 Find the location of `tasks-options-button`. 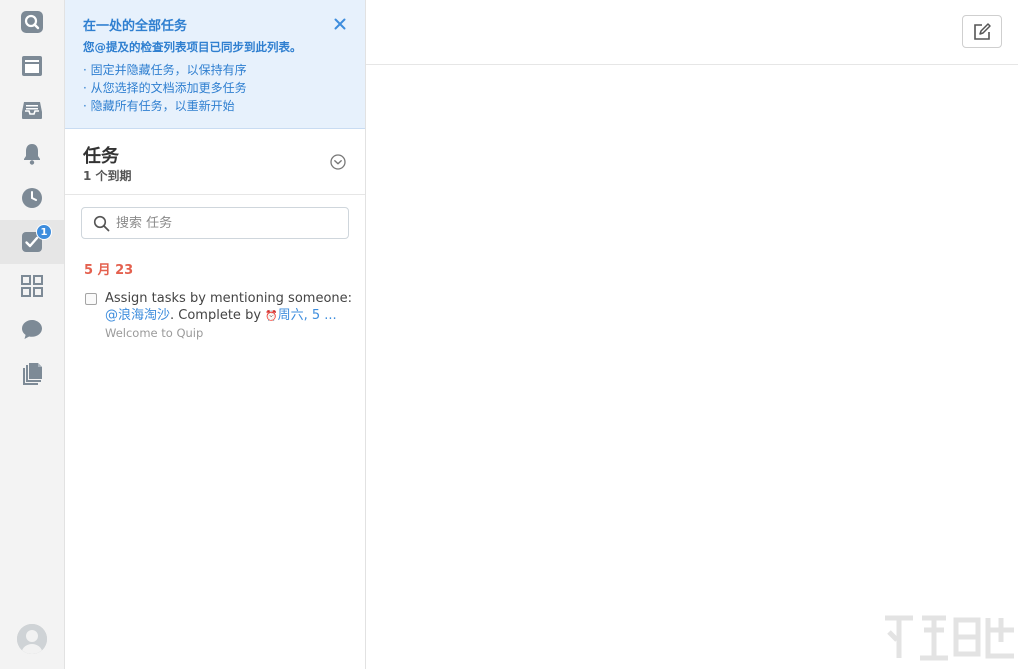

tasks-options-button is located at coordinates (338, 162).